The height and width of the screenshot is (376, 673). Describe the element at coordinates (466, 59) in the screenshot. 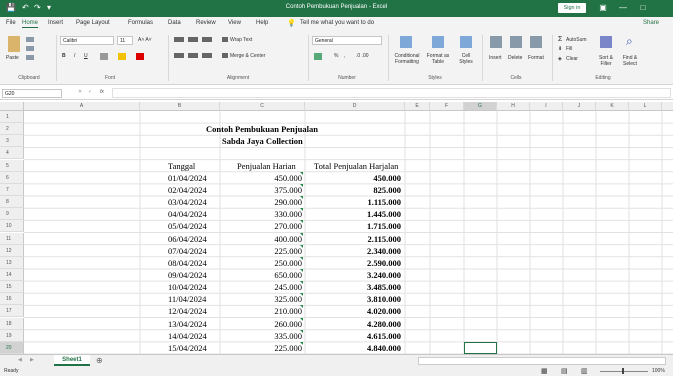

I see `cell-styles-button: Cell Styles` at that location.